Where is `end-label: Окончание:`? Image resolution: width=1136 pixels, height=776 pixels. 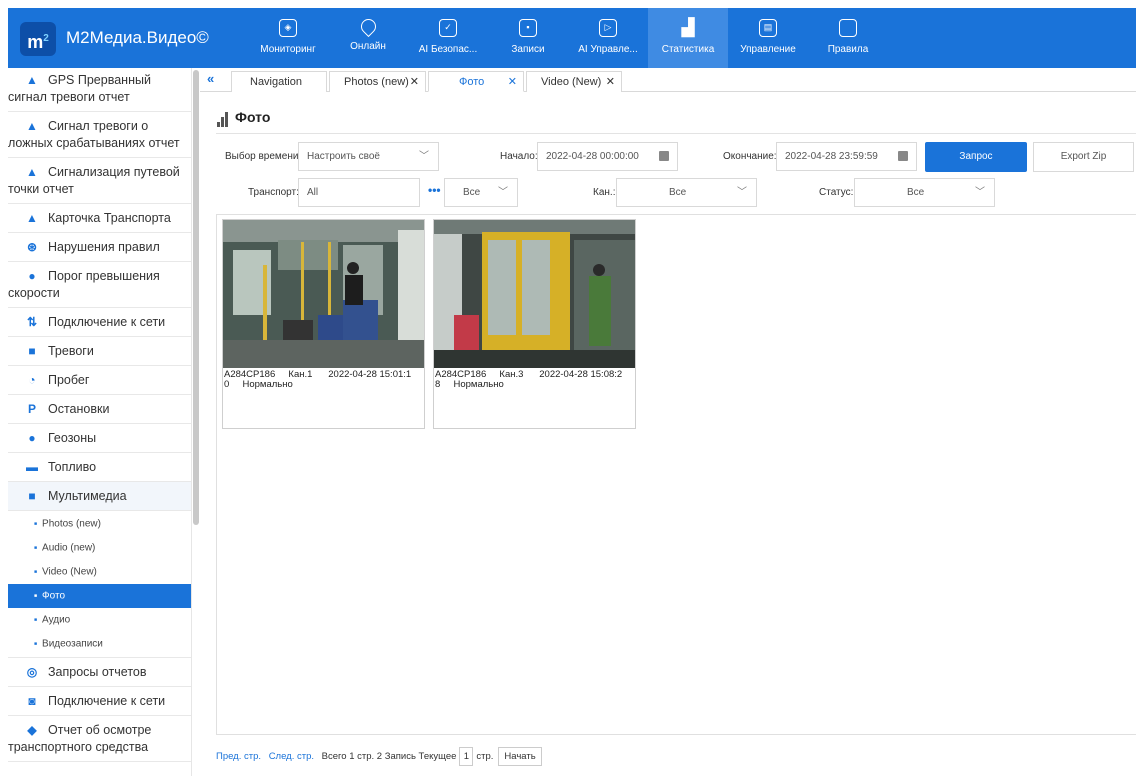
end-label: Окончание: is located at coordinates (750, 156).